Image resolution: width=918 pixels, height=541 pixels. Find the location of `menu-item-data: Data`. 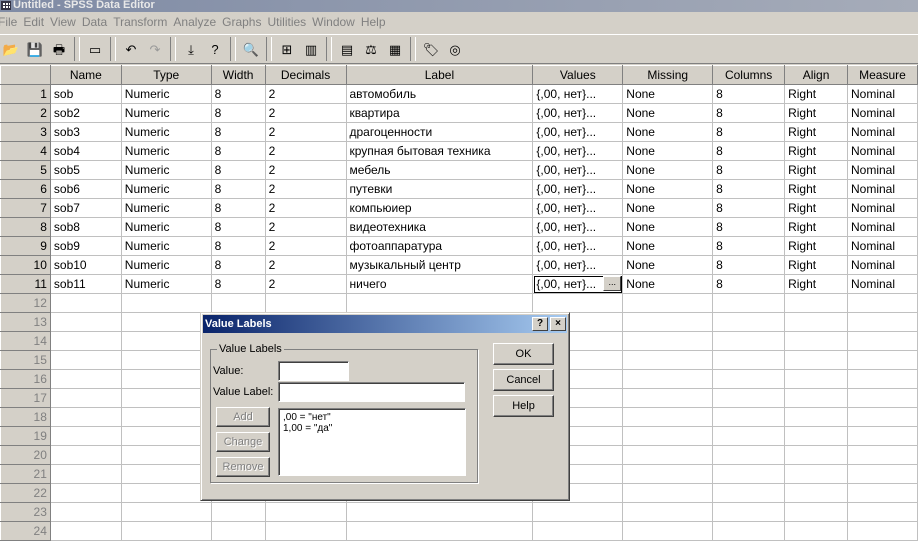

menu-item-data: Data is located at coordinates (97, 22).